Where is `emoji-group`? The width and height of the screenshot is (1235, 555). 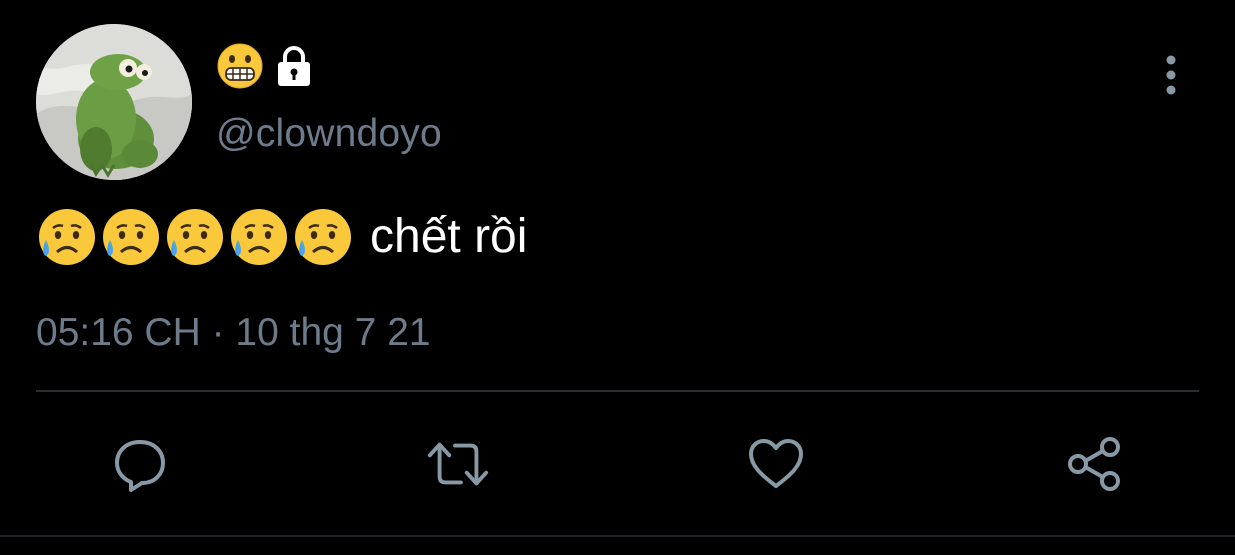 emoji-group is located at coordinates (195, 237).